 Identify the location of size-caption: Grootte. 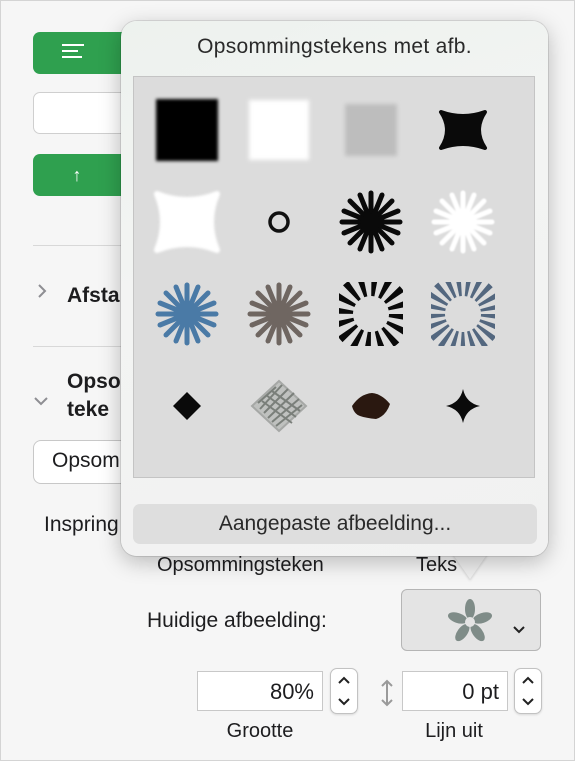
(260, 731).